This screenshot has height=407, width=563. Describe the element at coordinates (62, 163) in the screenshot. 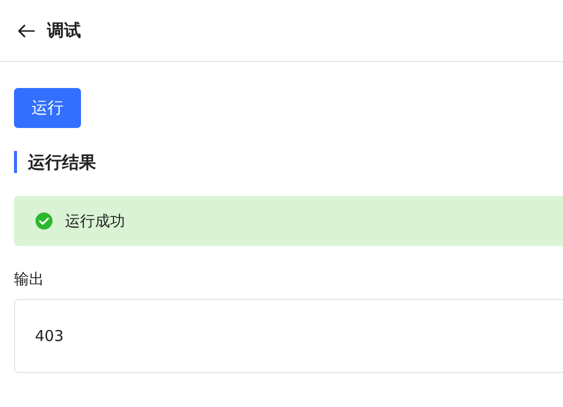

I see `section-title: 运行结果` at that location.